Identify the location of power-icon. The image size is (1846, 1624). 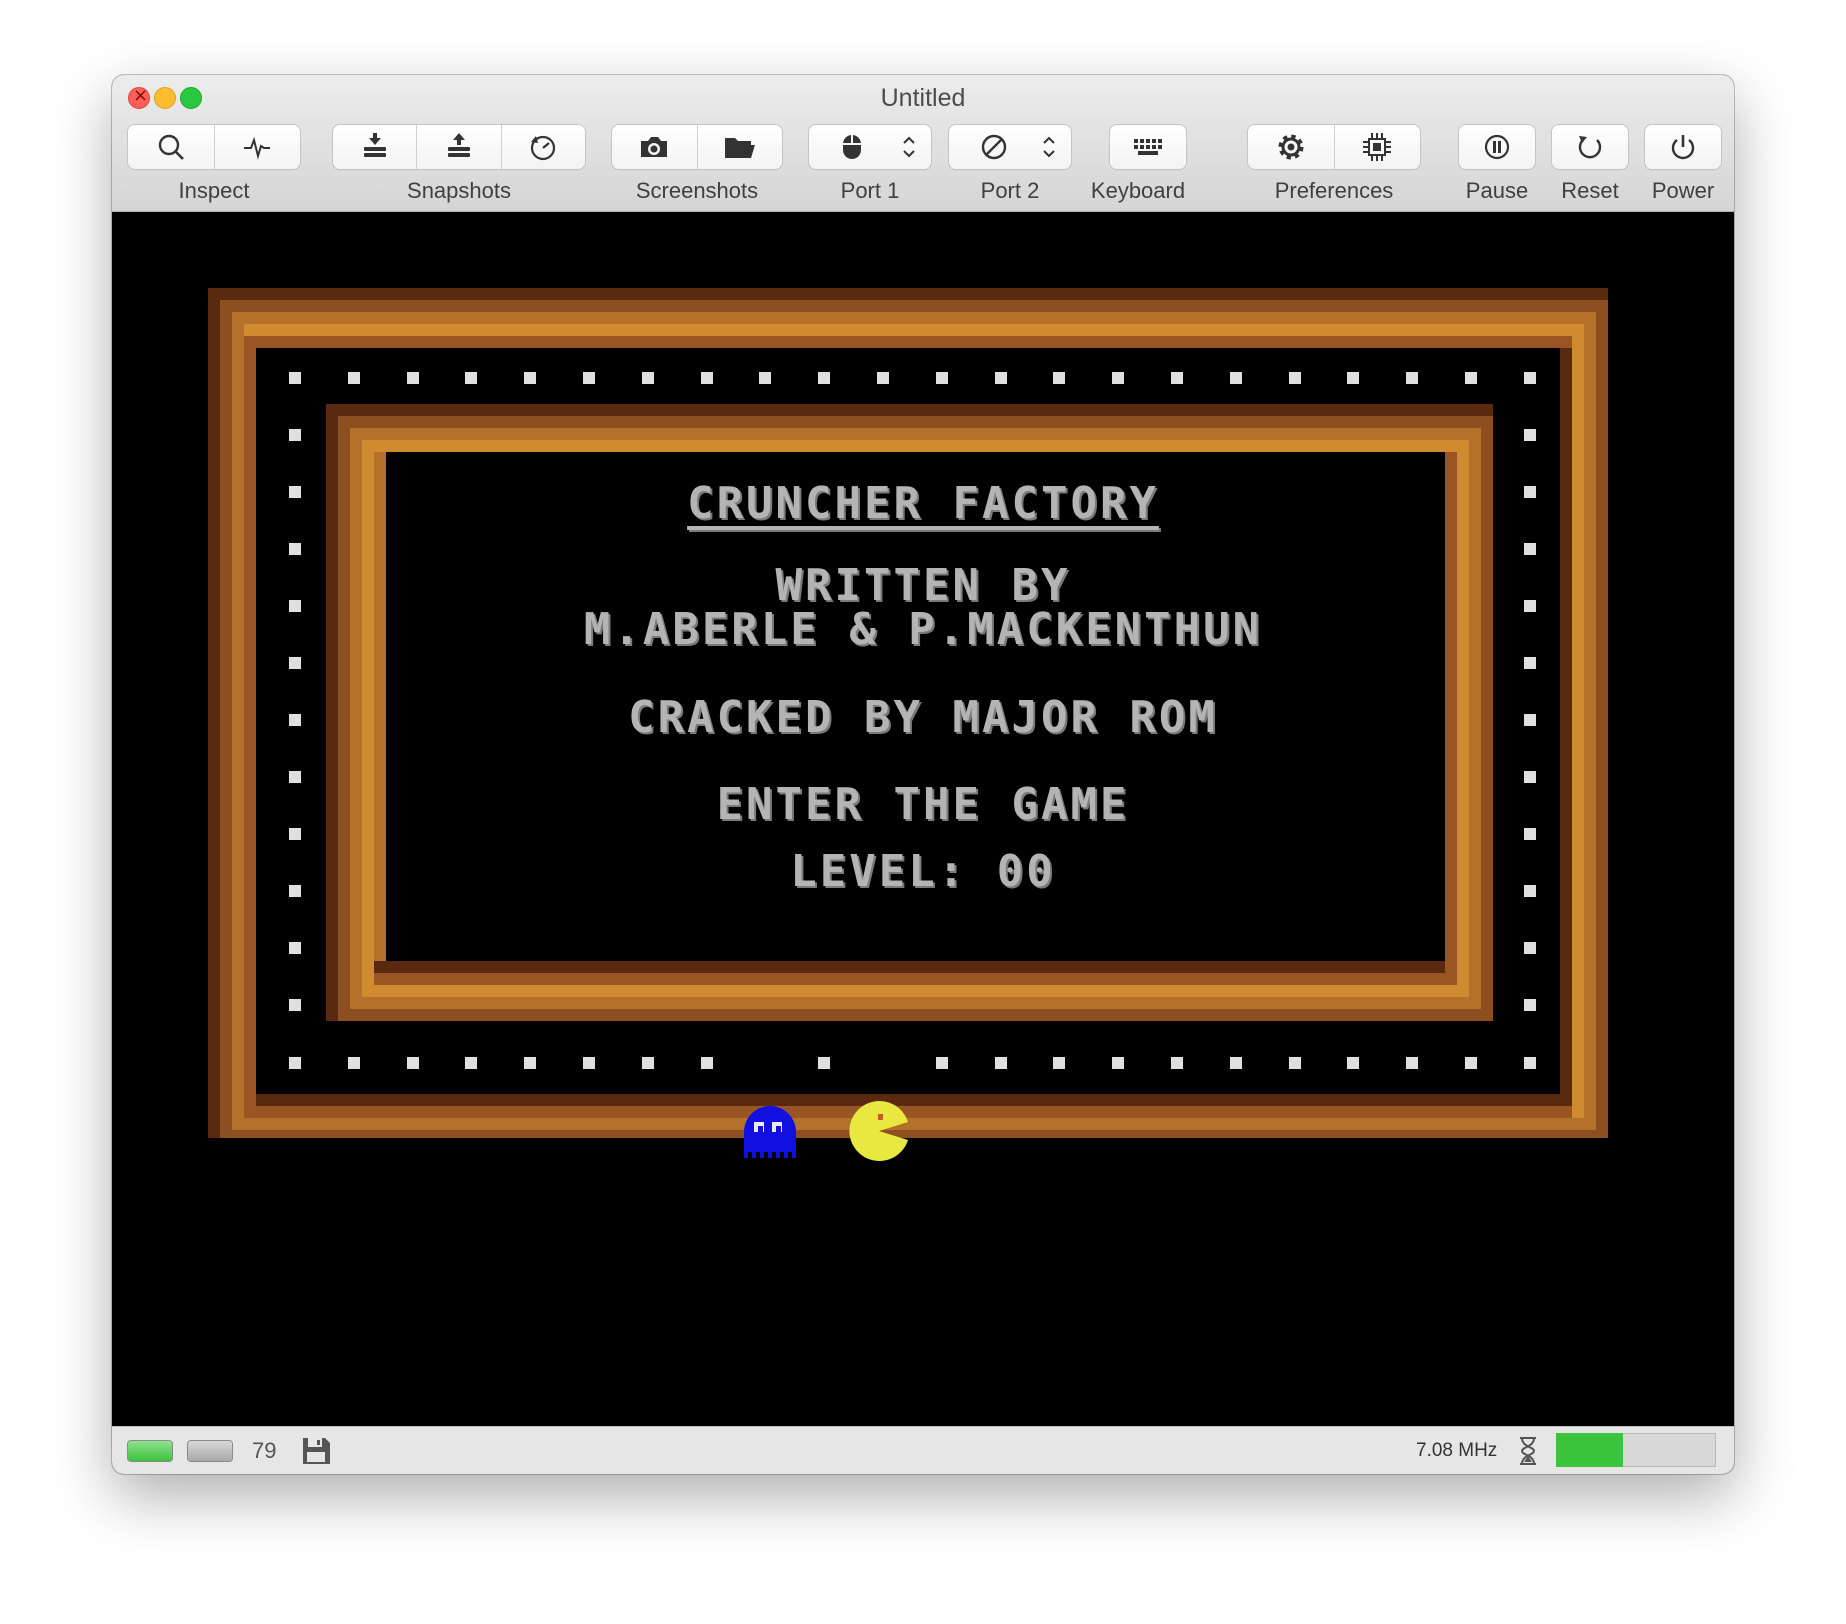
(1683, 147).